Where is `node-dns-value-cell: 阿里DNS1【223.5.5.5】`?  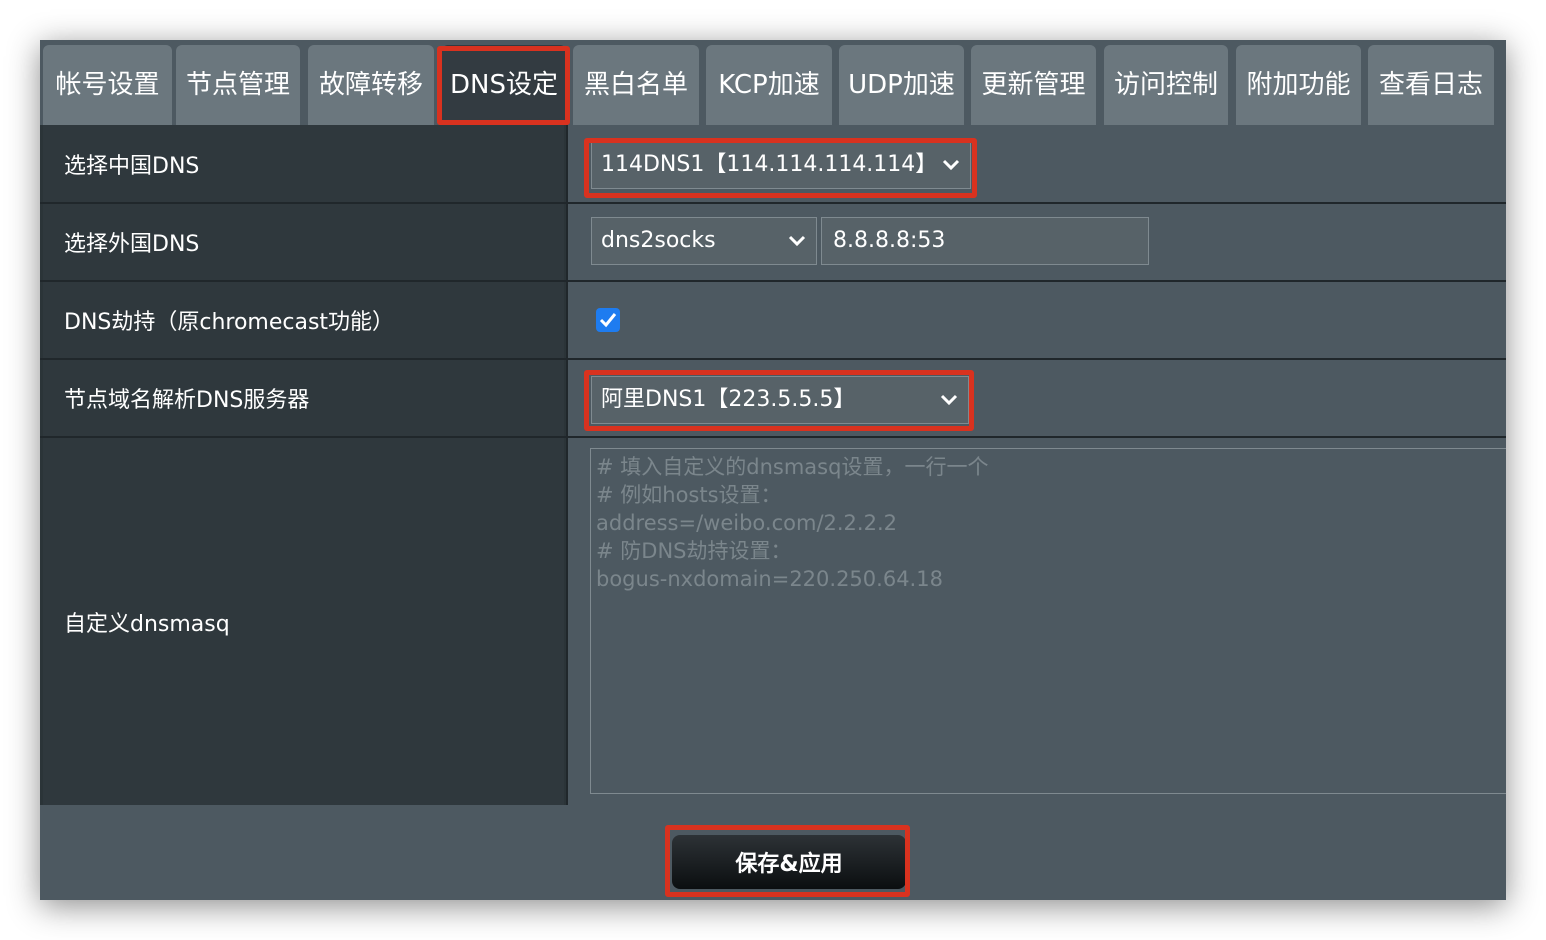 node-dns-value-cell: 阿里DNS1【223.5.5.5】 is located at coordinates (1036, 398).